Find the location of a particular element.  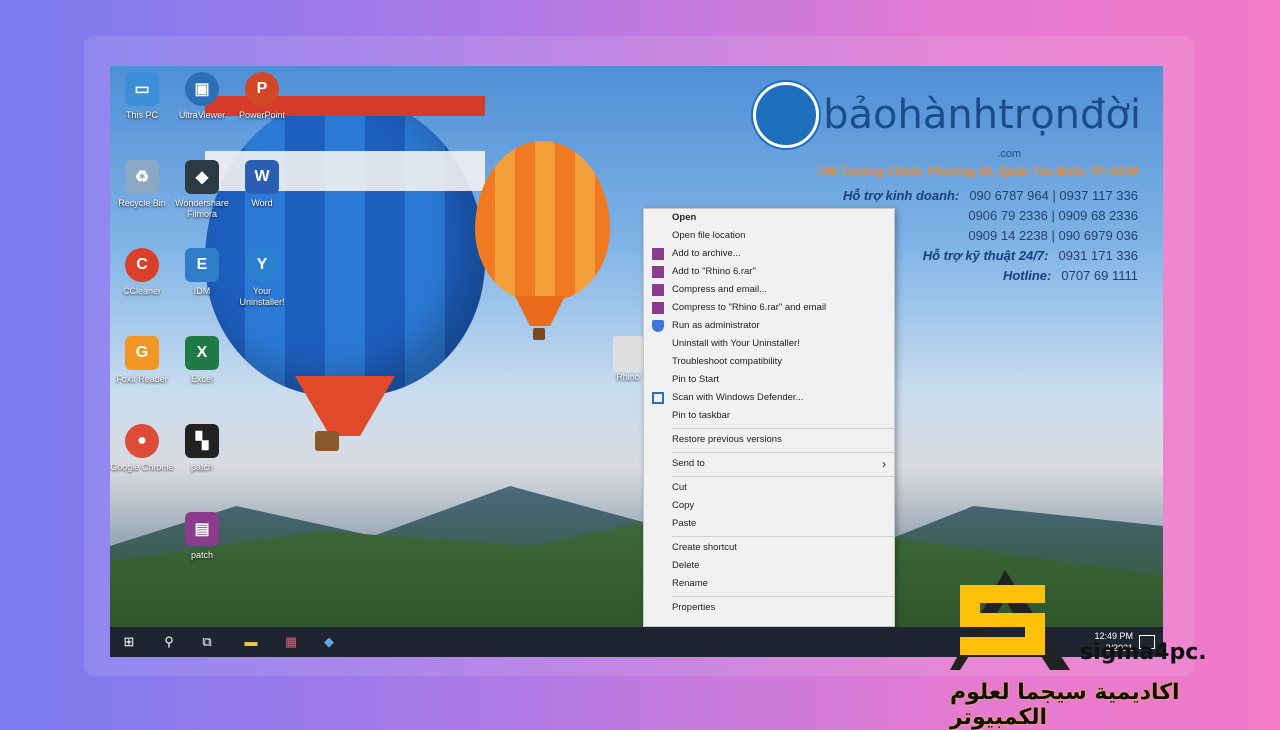

defender-icon is located at coordinates (658, 398).